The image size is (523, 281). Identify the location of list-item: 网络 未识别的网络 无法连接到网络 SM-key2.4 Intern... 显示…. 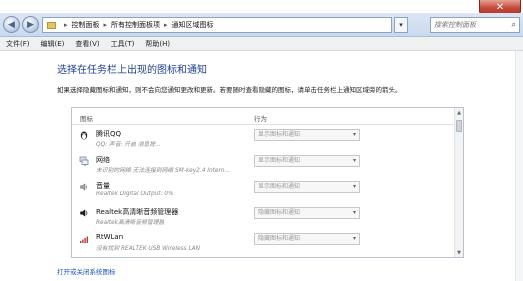
(263, 167).